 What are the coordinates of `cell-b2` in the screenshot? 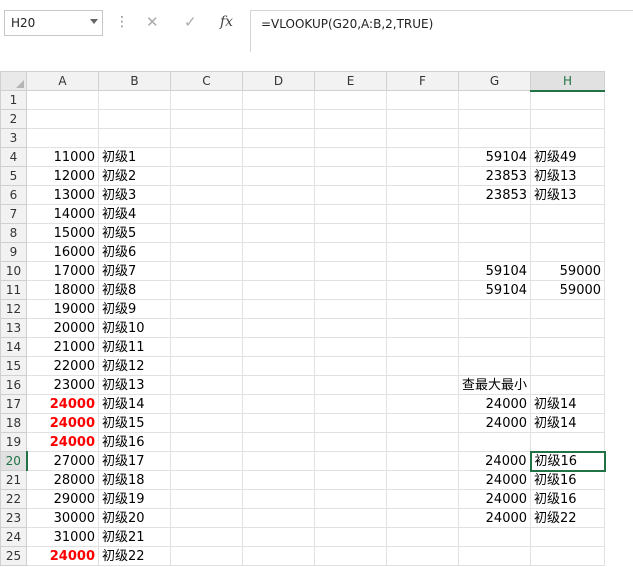 It's located at (134, 119).